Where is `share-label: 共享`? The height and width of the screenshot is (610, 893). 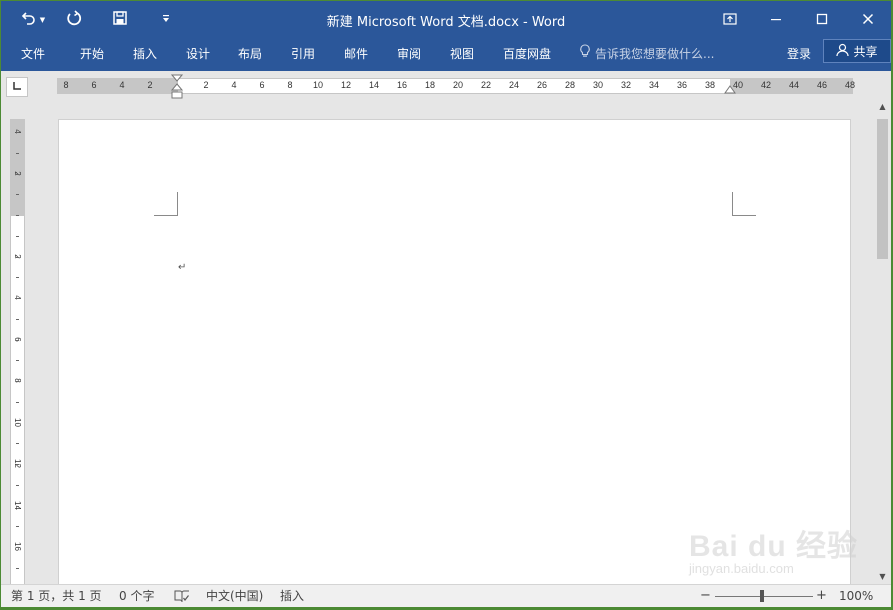
share-label: 共享 is located at coordinates (865, 51).